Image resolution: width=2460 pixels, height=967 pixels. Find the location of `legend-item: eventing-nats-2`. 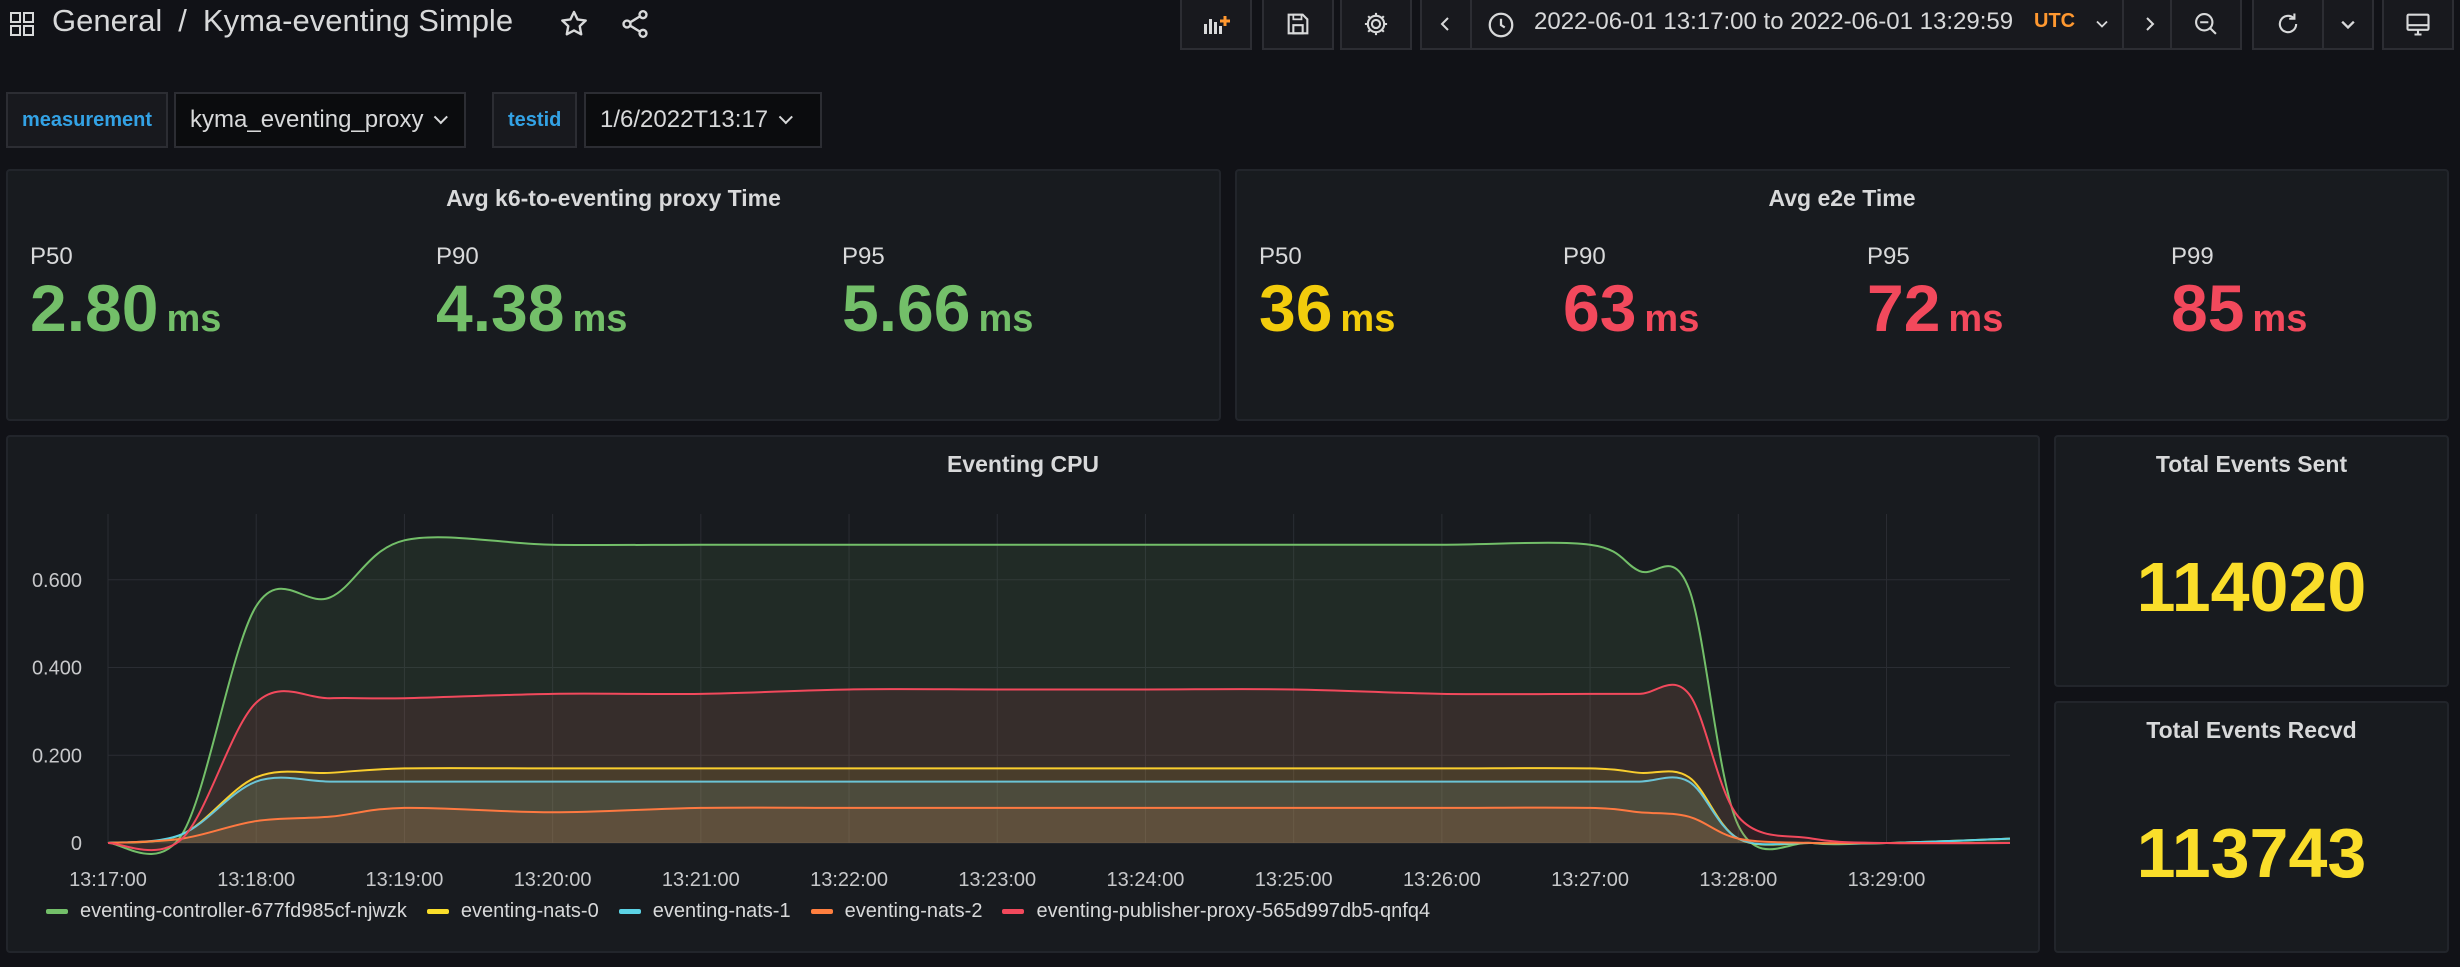

legend-item: eventing-nats-2 is located at coordinates (896, 911).